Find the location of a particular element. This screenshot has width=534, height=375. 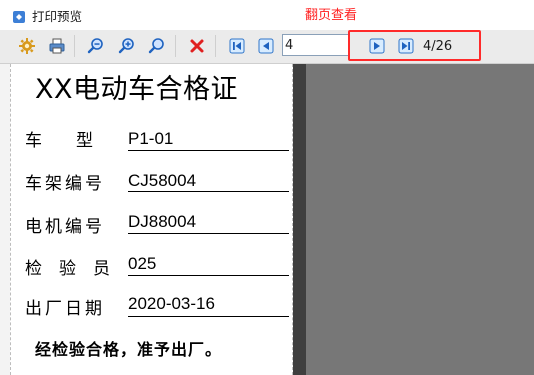

zoom-fit-button is located at coordinates (157, 46).